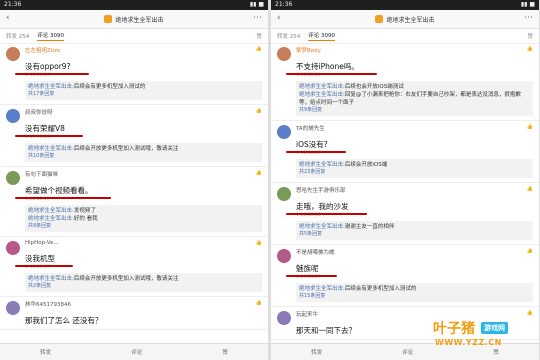 The height and width of the screenshot is (360, 540). Describe the element at coordinates (134, 313) in the screenshot. I see `comment-item: 👍 林华6451793846 那我们了怎么 还没有？` at that location.